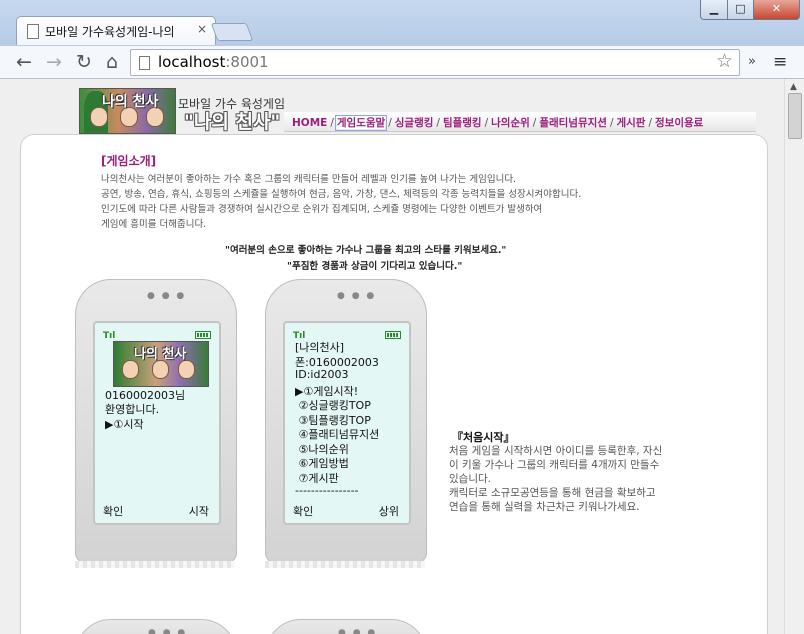 This screenshot has height=634, width=804. Describe the element at coordinates (309, 123) in the screenshot. I see `nav-item: HOME` at that location.